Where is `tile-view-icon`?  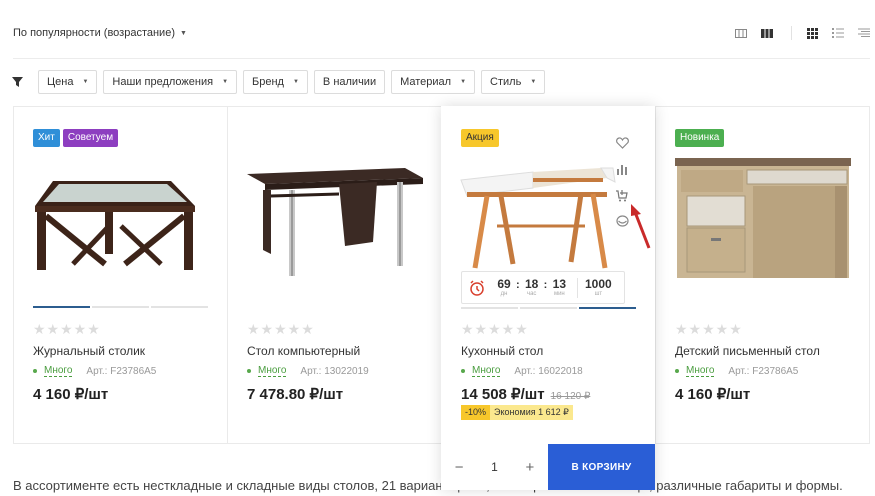 tile-view-icon is located at coordinates (812, 33).